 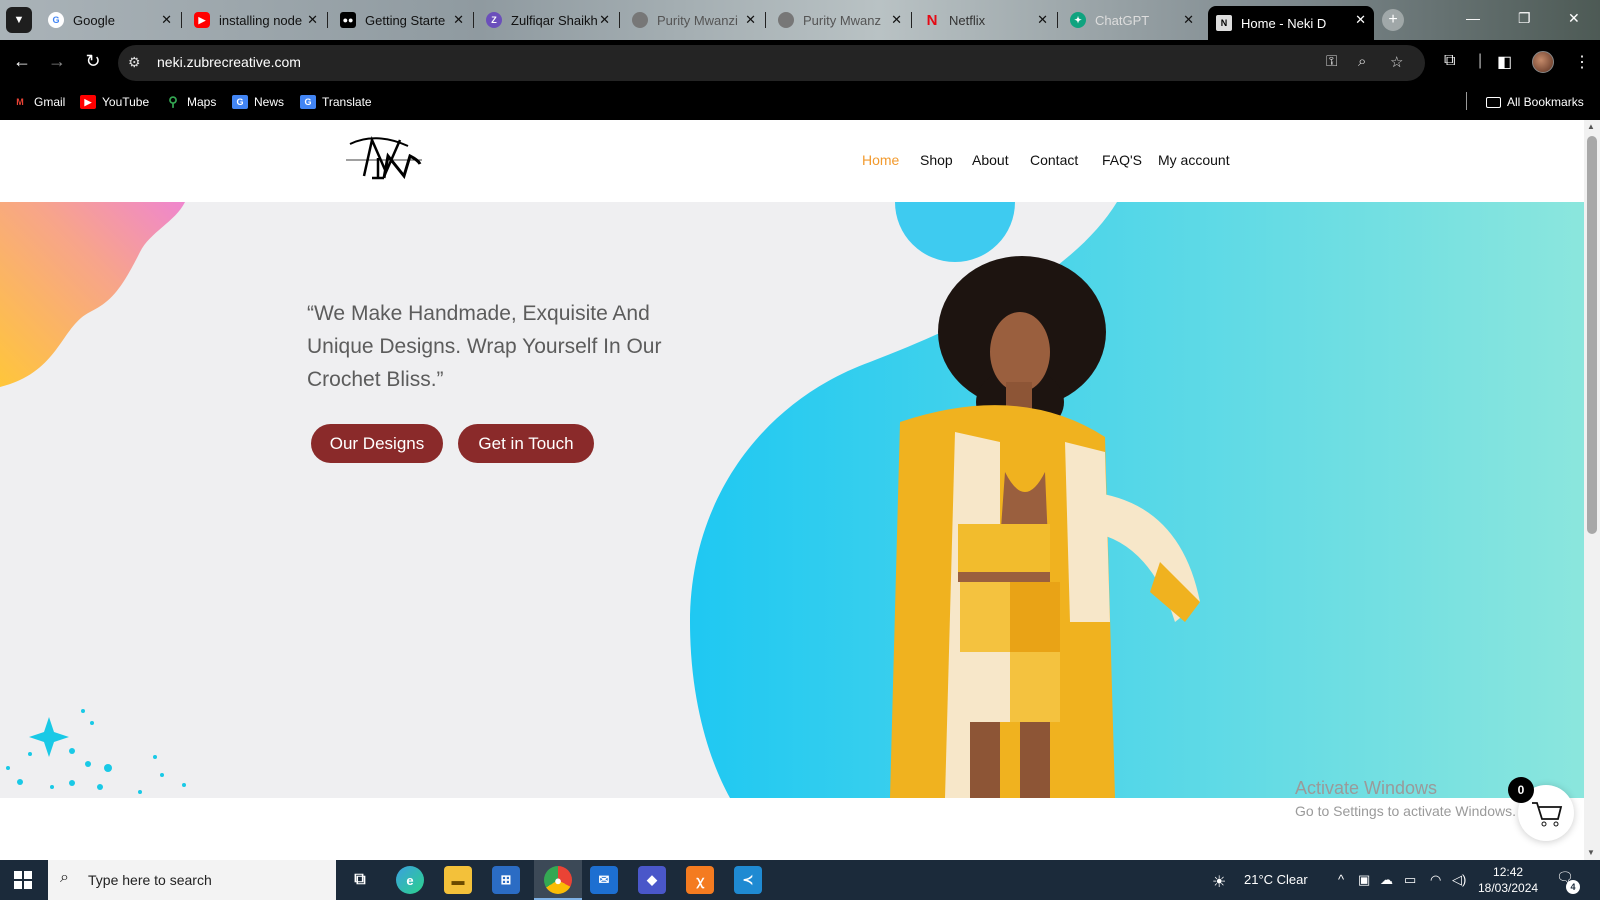 What do you see at coordinates (1078, 20) in the screenshot?
I see `chatgpt-icon: ✦` at bounding box center [1078, 20].